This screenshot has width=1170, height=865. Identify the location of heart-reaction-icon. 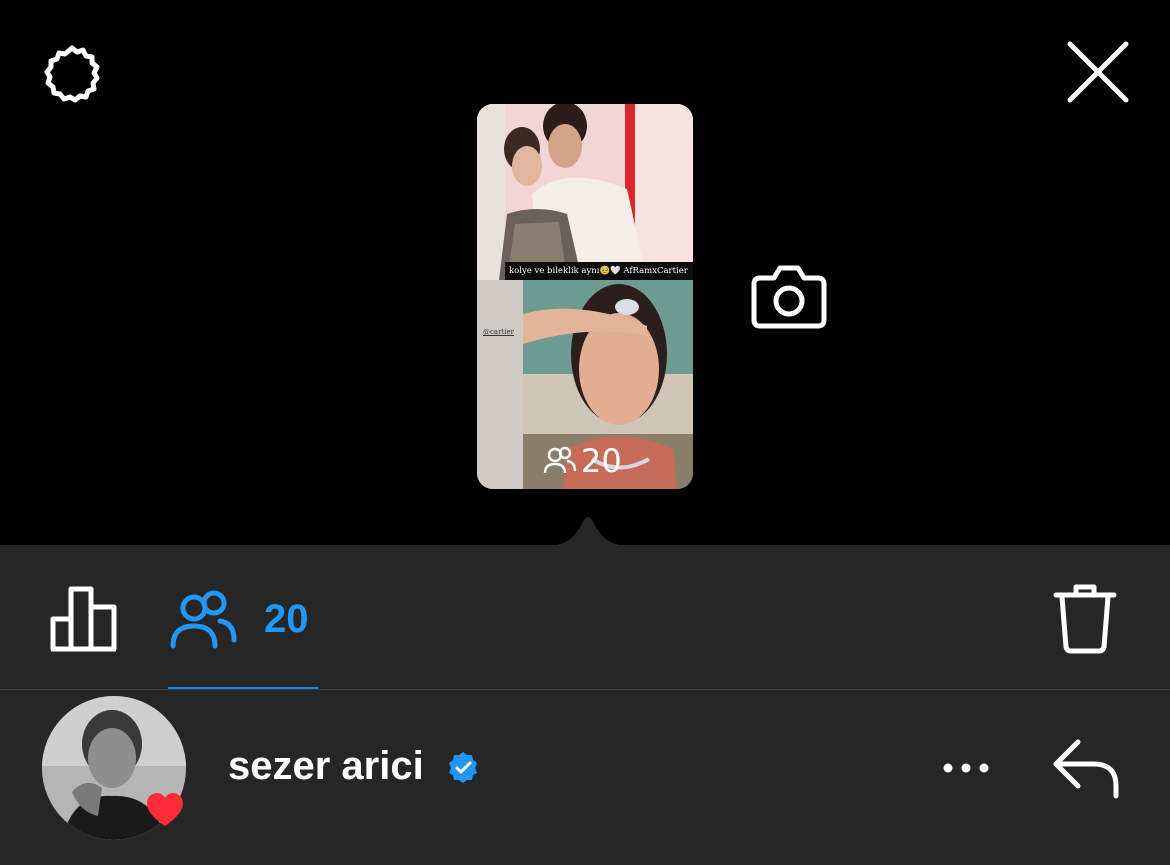
(165, 809).